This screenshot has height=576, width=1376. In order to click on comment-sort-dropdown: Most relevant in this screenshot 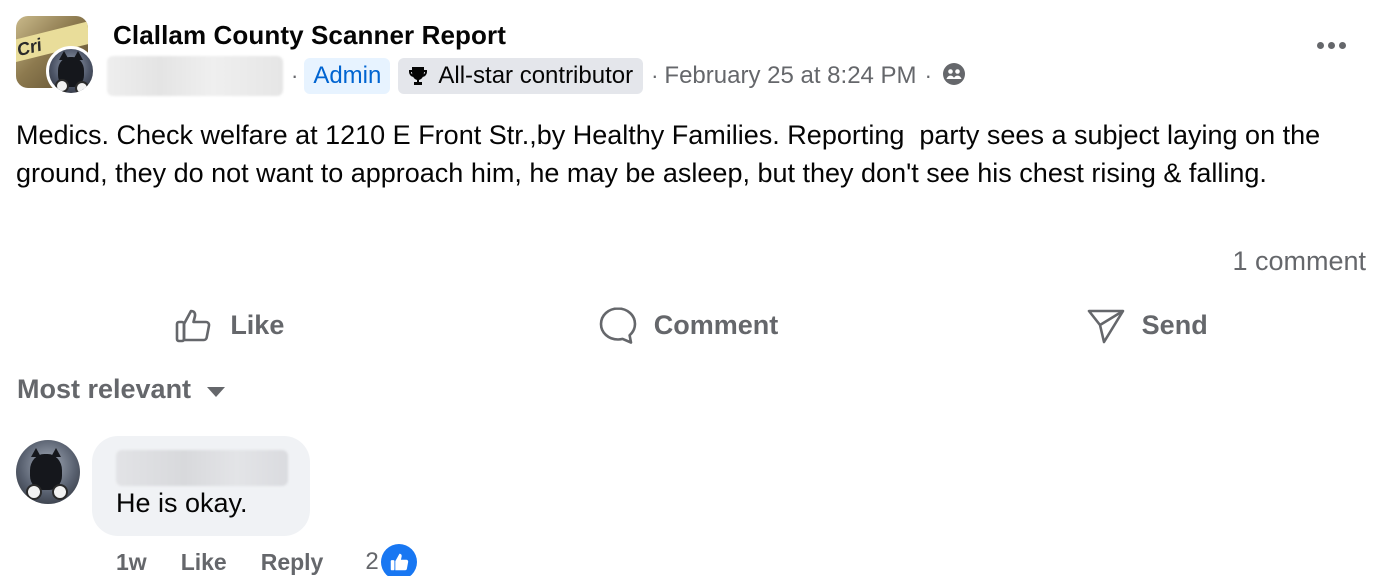, I will do `click(121, 389)`.